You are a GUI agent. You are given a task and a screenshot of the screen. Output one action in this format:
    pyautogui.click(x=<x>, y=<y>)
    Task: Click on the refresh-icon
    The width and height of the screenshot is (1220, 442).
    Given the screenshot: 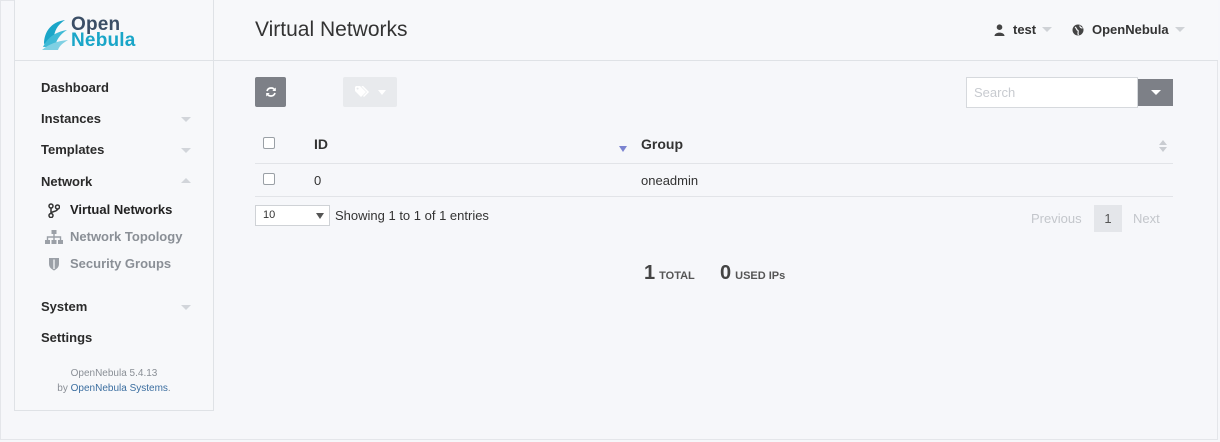 What is the action you would take?
    pyautogui.click(x=270, y=92)
    